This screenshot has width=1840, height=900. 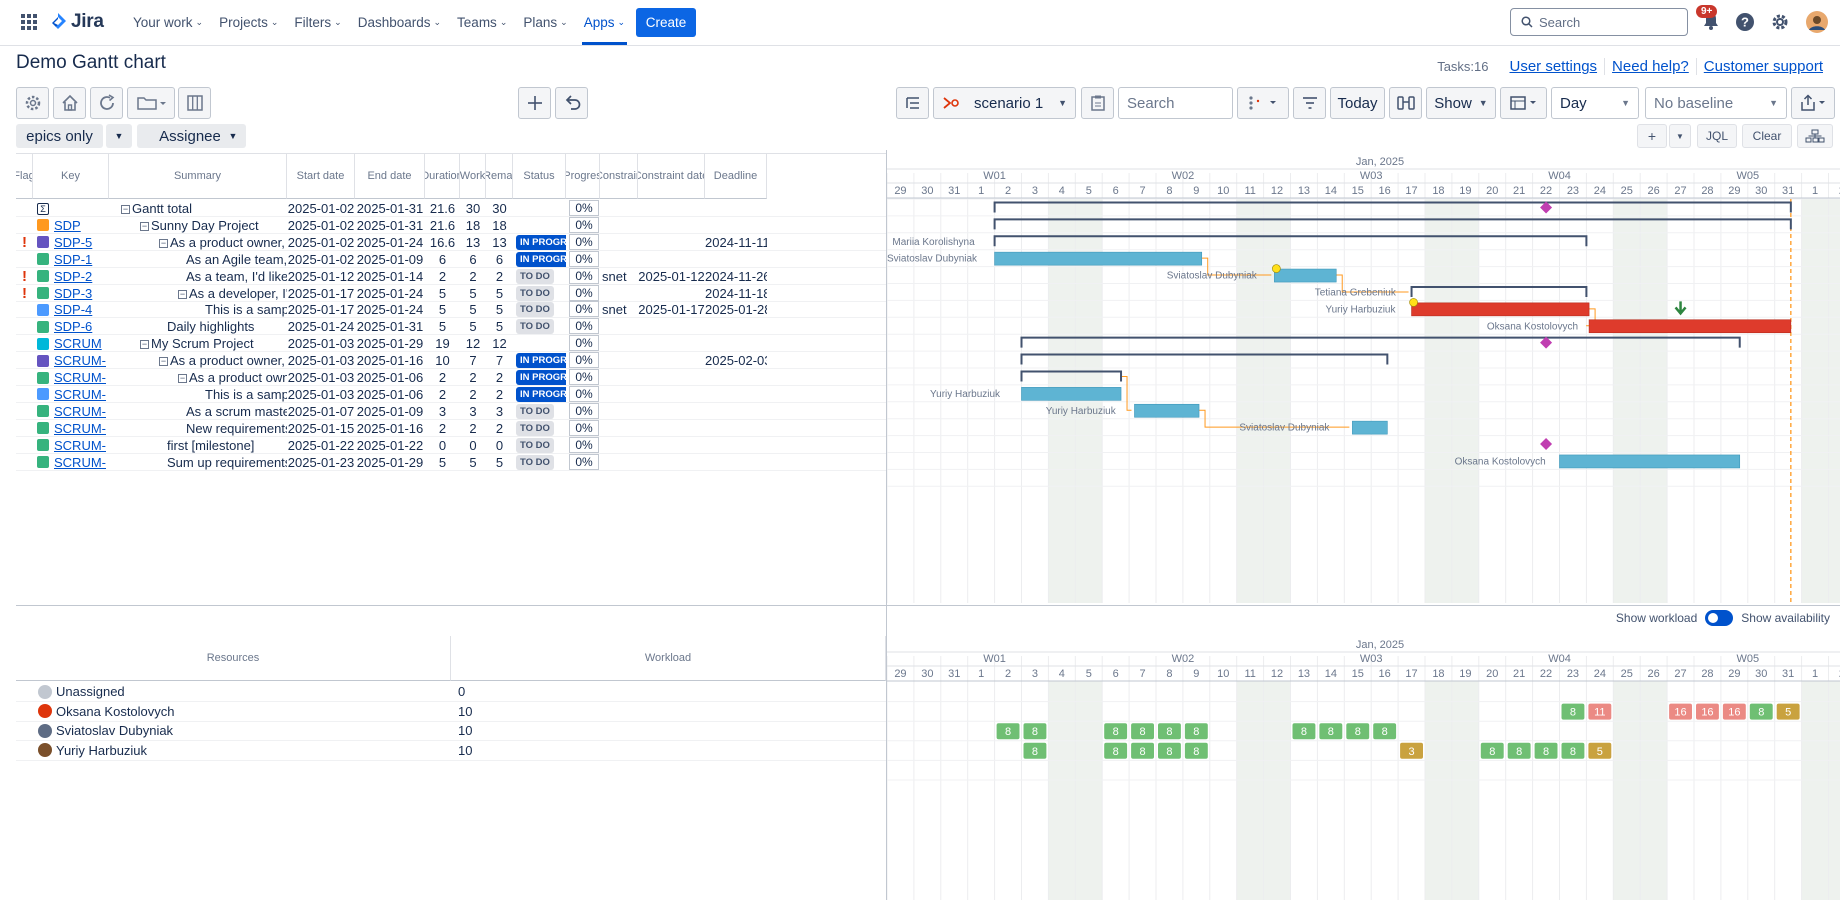 I want to click on home-button, so click(x=69, y=103).